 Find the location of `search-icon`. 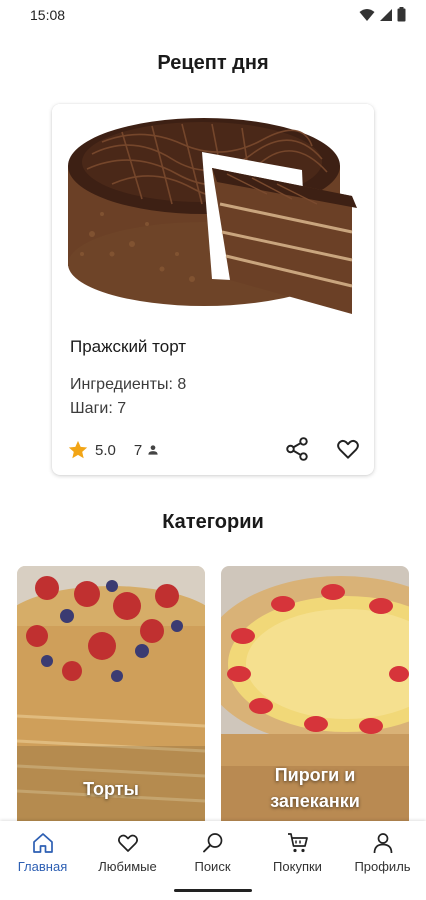

search-icon is located at coordinates (212, 843).